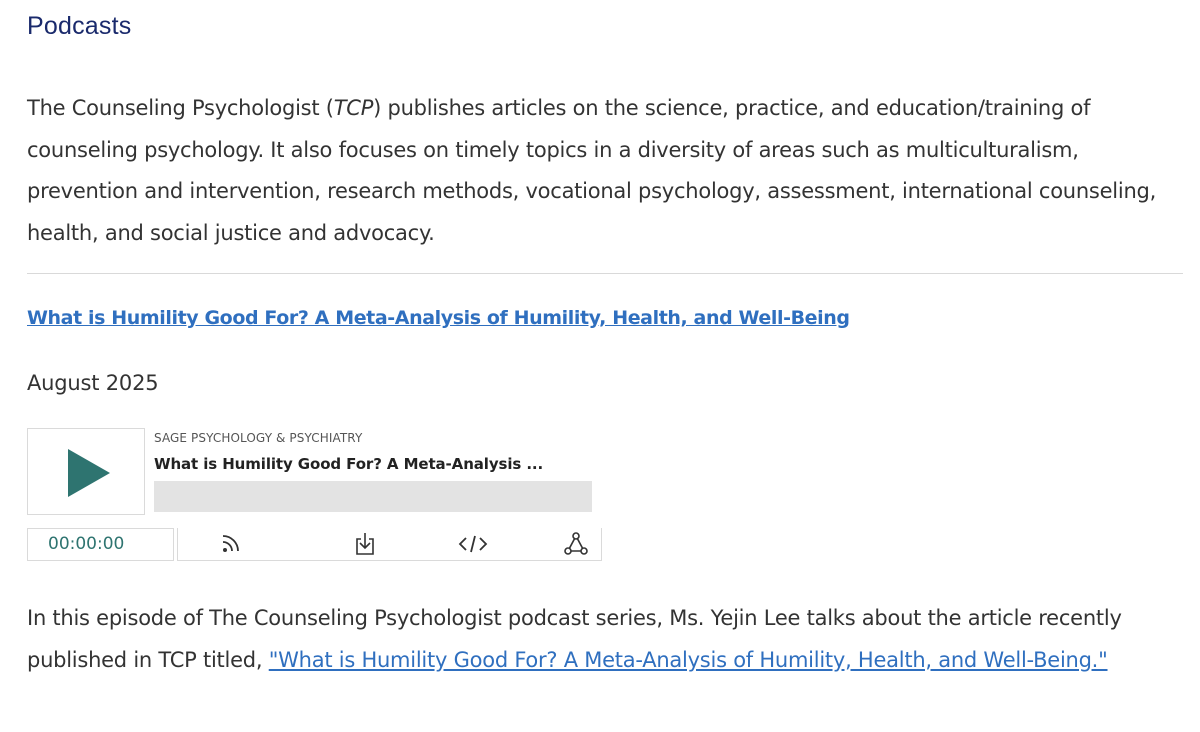 This screenshot has height=732, width=1200. I want to click on article-date: August 2025, so click(93, 383).